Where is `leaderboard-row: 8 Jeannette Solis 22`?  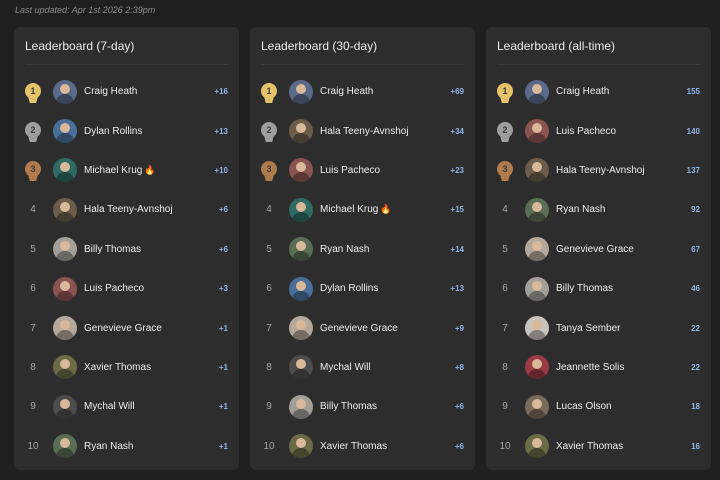
leaderboard-row: 8 Jeannette Solis 22 is located at coordinates (598, 367).